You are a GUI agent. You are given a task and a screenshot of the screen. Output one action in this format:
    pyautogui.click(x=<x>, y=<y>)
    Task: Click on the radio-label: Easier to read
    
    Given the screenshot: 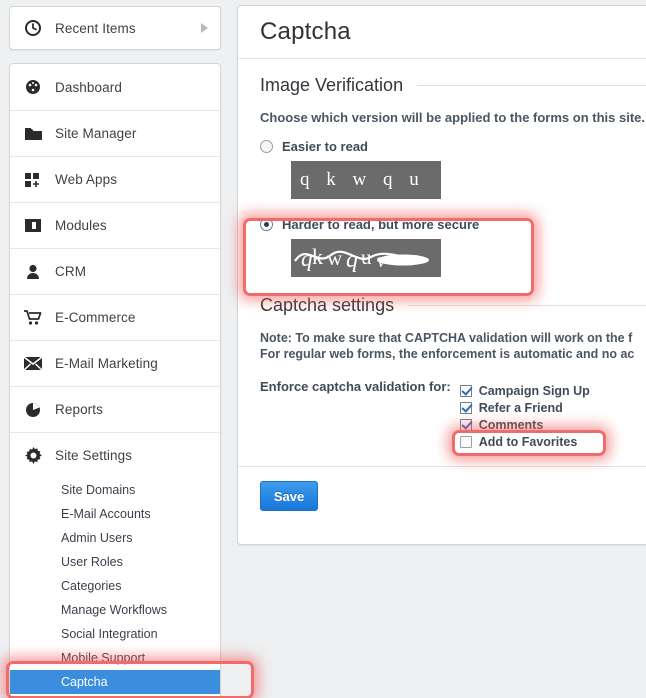 What is the action you would take?
    pyautogui.click(x=325, y=146)
    